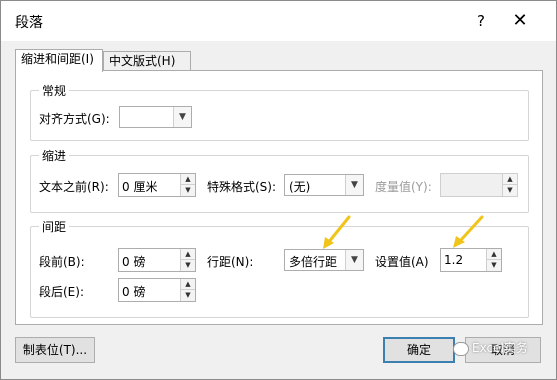 The width and height of the screenshot is (557, 380). Describe the element at coordinates (481, 21) in the screenshot. I see `help-button: ?` at that location.